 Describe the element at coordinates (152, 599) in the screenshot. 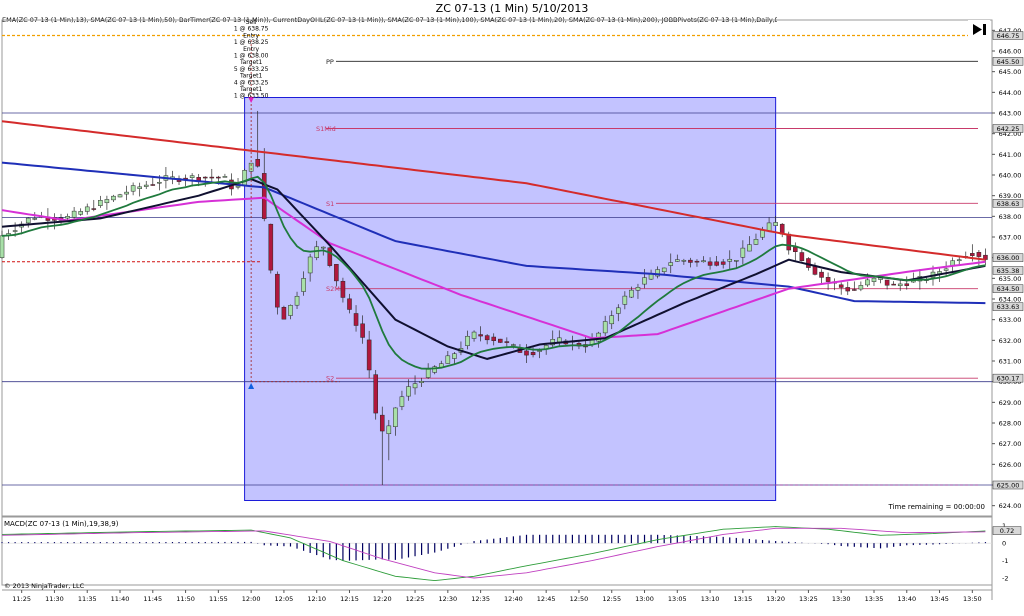

I see `time-tick-label: 11:45` at that location.